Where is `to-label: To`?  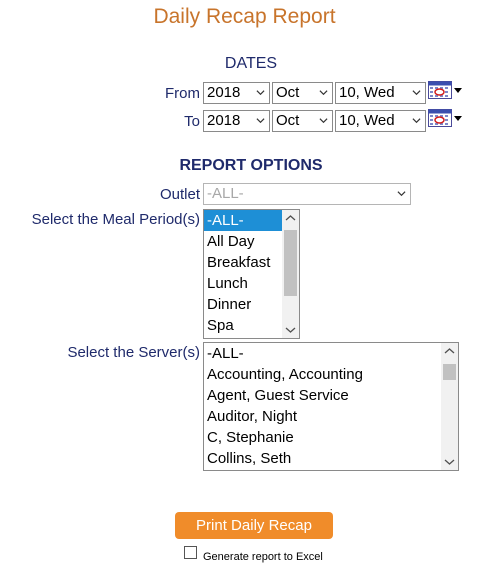
to-label: To is located at coordinates (192, 121).